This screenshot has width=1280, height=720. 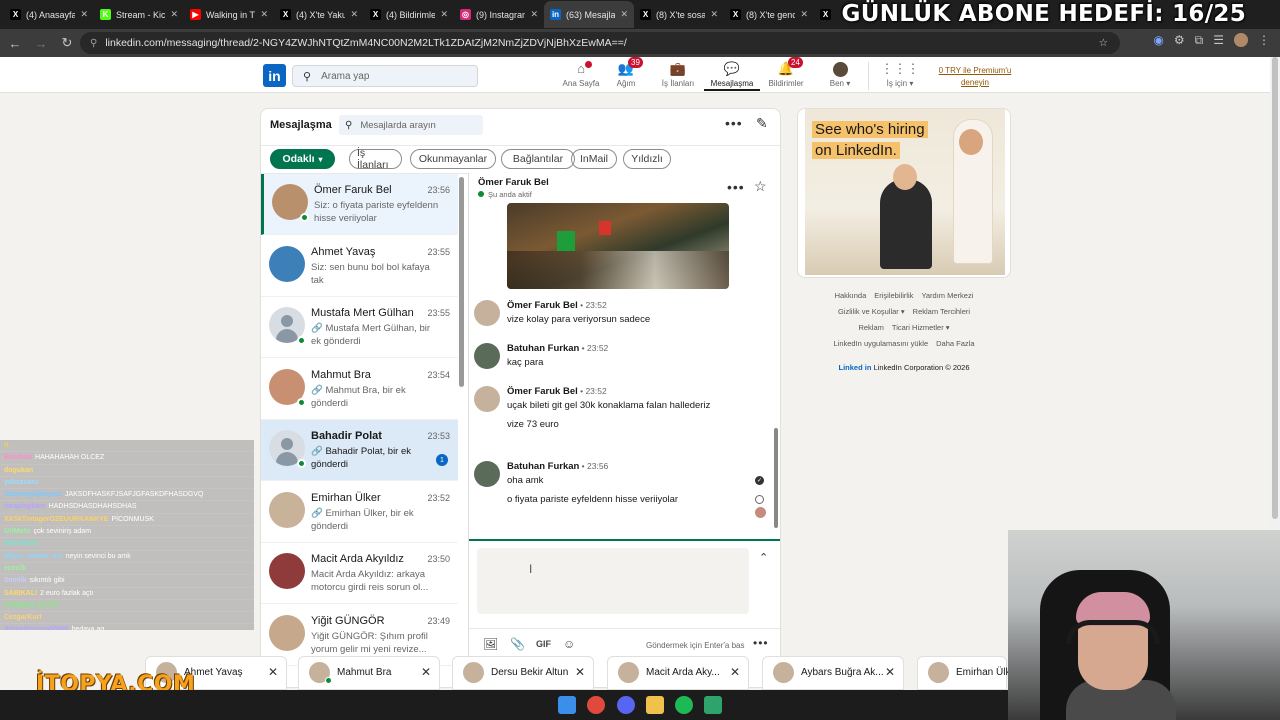 What do you see at coordinates (900, 75) in the screenshot?
I see `nav-item-grid: ⋮⋮⋮ İş için ▾` at bounding box center [900, 75].